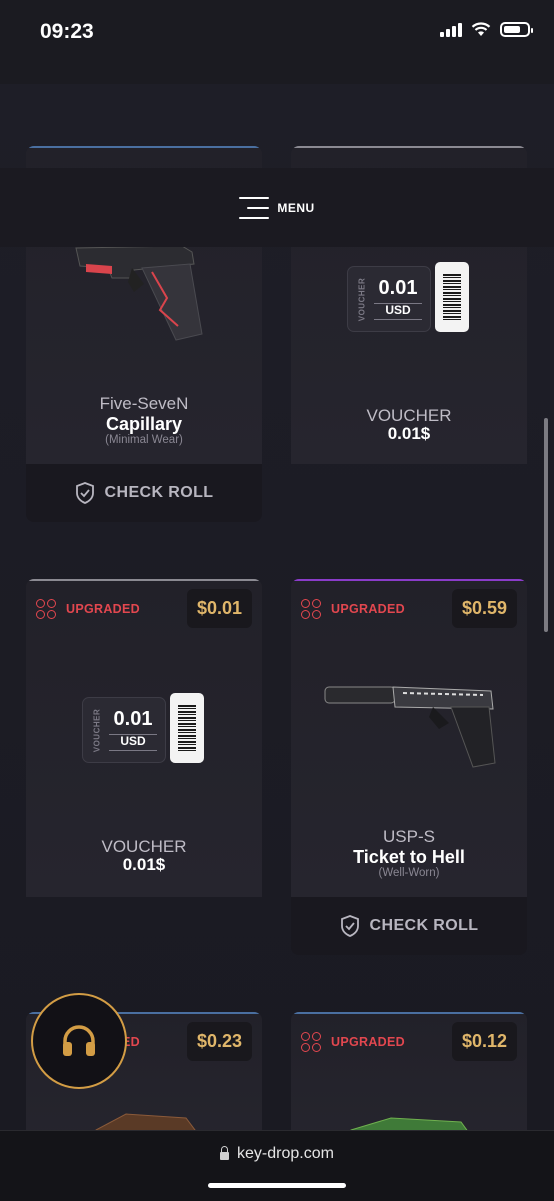 This screenshot has width=554, height=1201. What do you see at coordinates (144, 403) in the screenshot?
I see `item-name: Five-SeveN` at bounding box center [144, 403].